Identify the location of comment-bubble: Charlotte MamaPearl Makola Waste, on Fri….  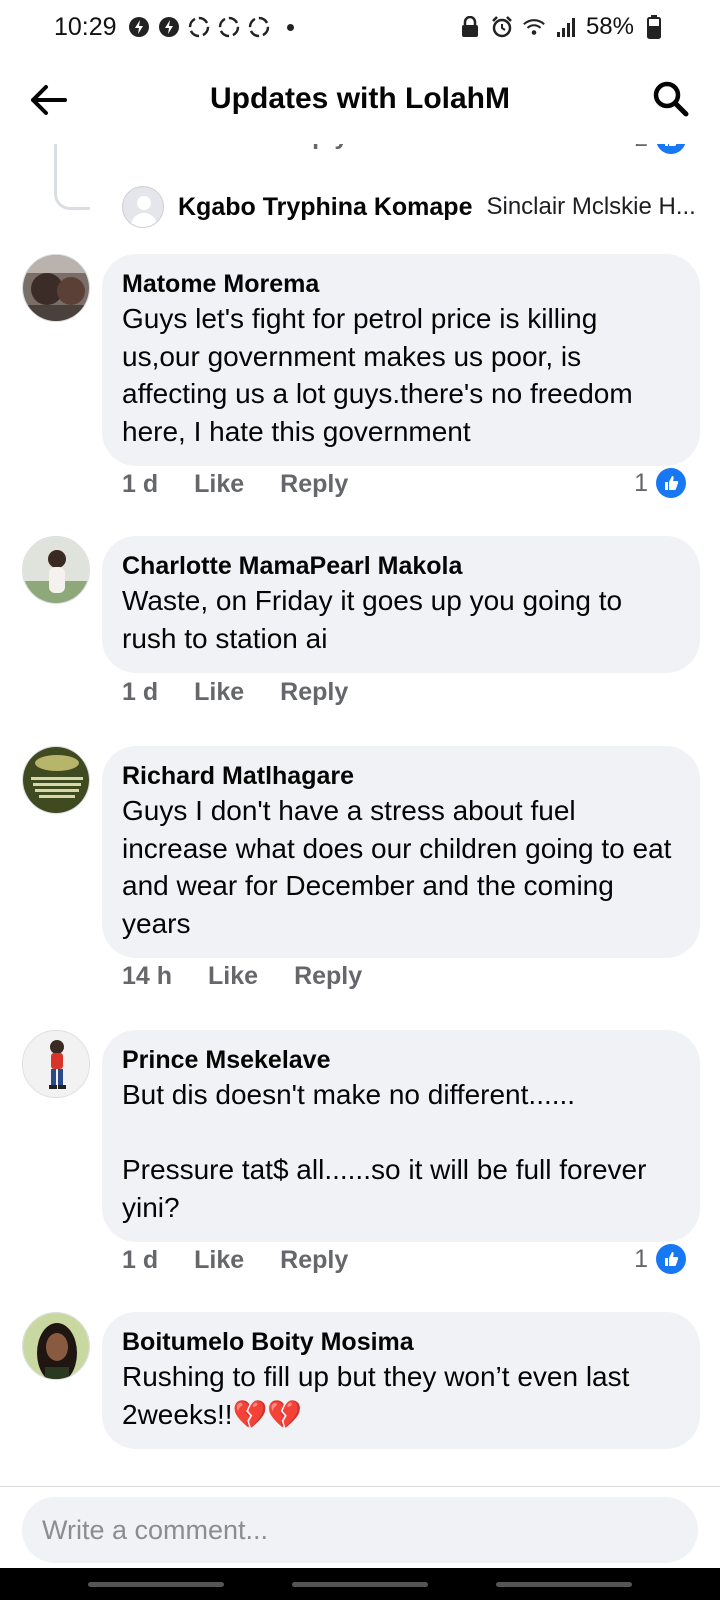
(401, 604).